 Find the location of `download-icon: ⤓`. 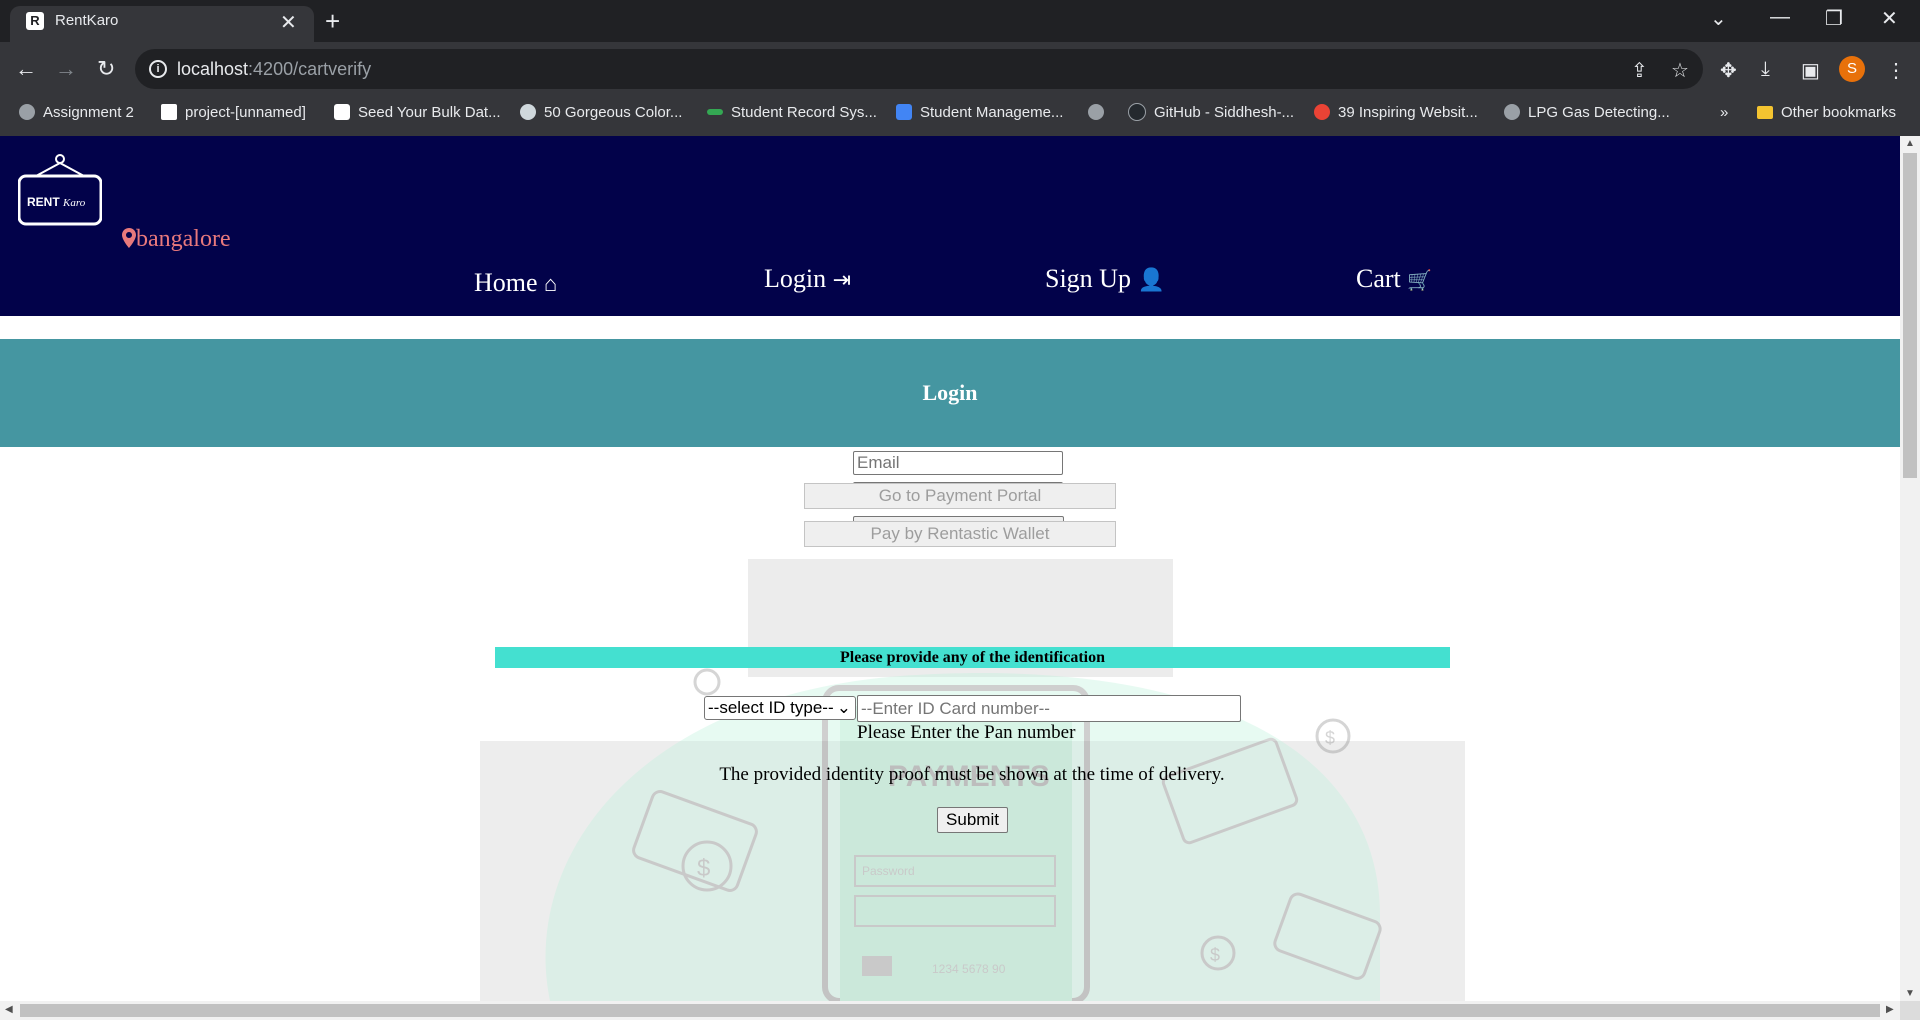

download-icon: ⤓ is located at coordinates (1765, 69).